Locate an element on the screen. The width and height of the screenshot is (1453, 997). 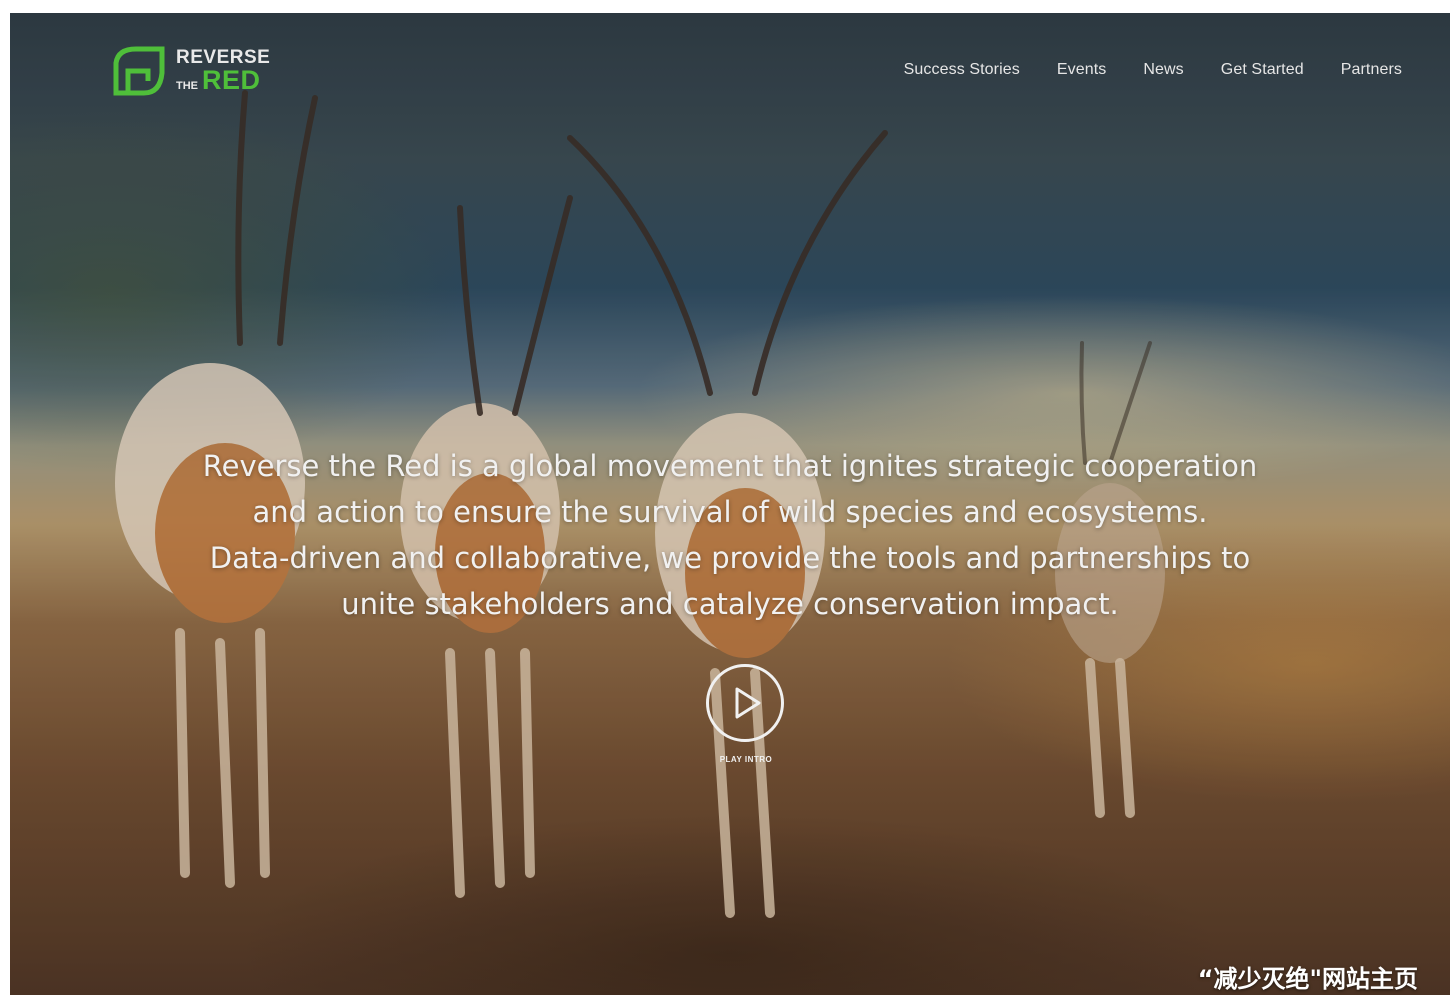
brand-name-red: RED is located at coordinates (231, 80).